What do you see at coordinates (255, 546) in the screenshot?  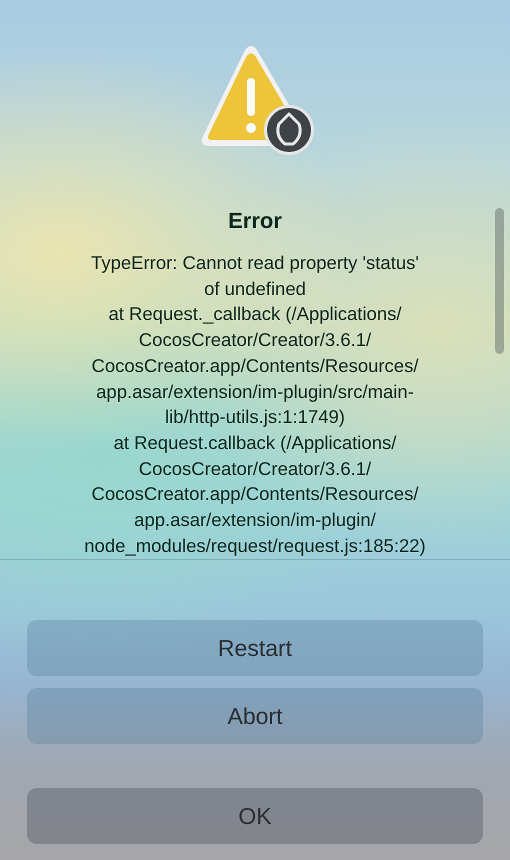 I see `error-message-line: node_modules/request/request.js:185:22)` at bounding box center [255, 546].